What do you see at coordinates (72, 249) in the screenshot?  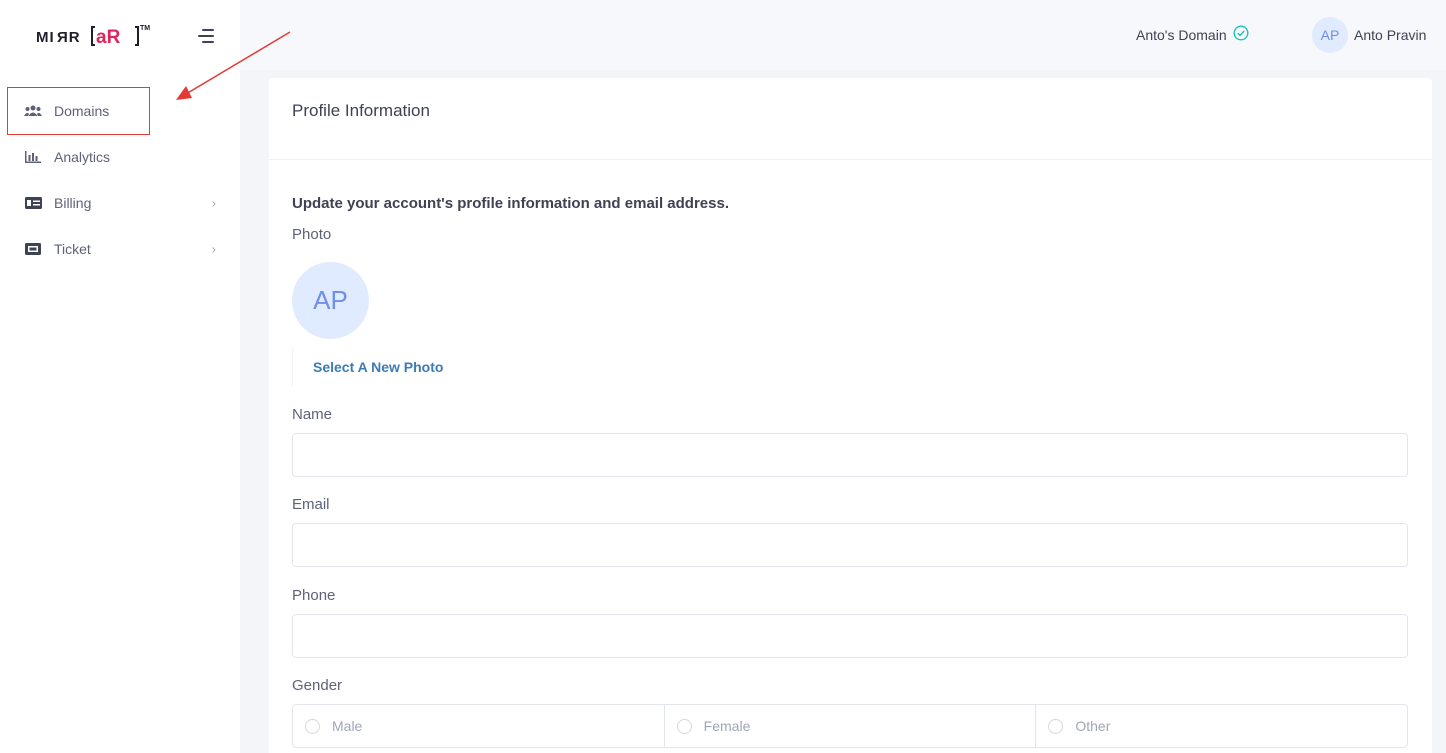 I see `sidebar-item-label: Ticket` at bounding box center [72, 249].